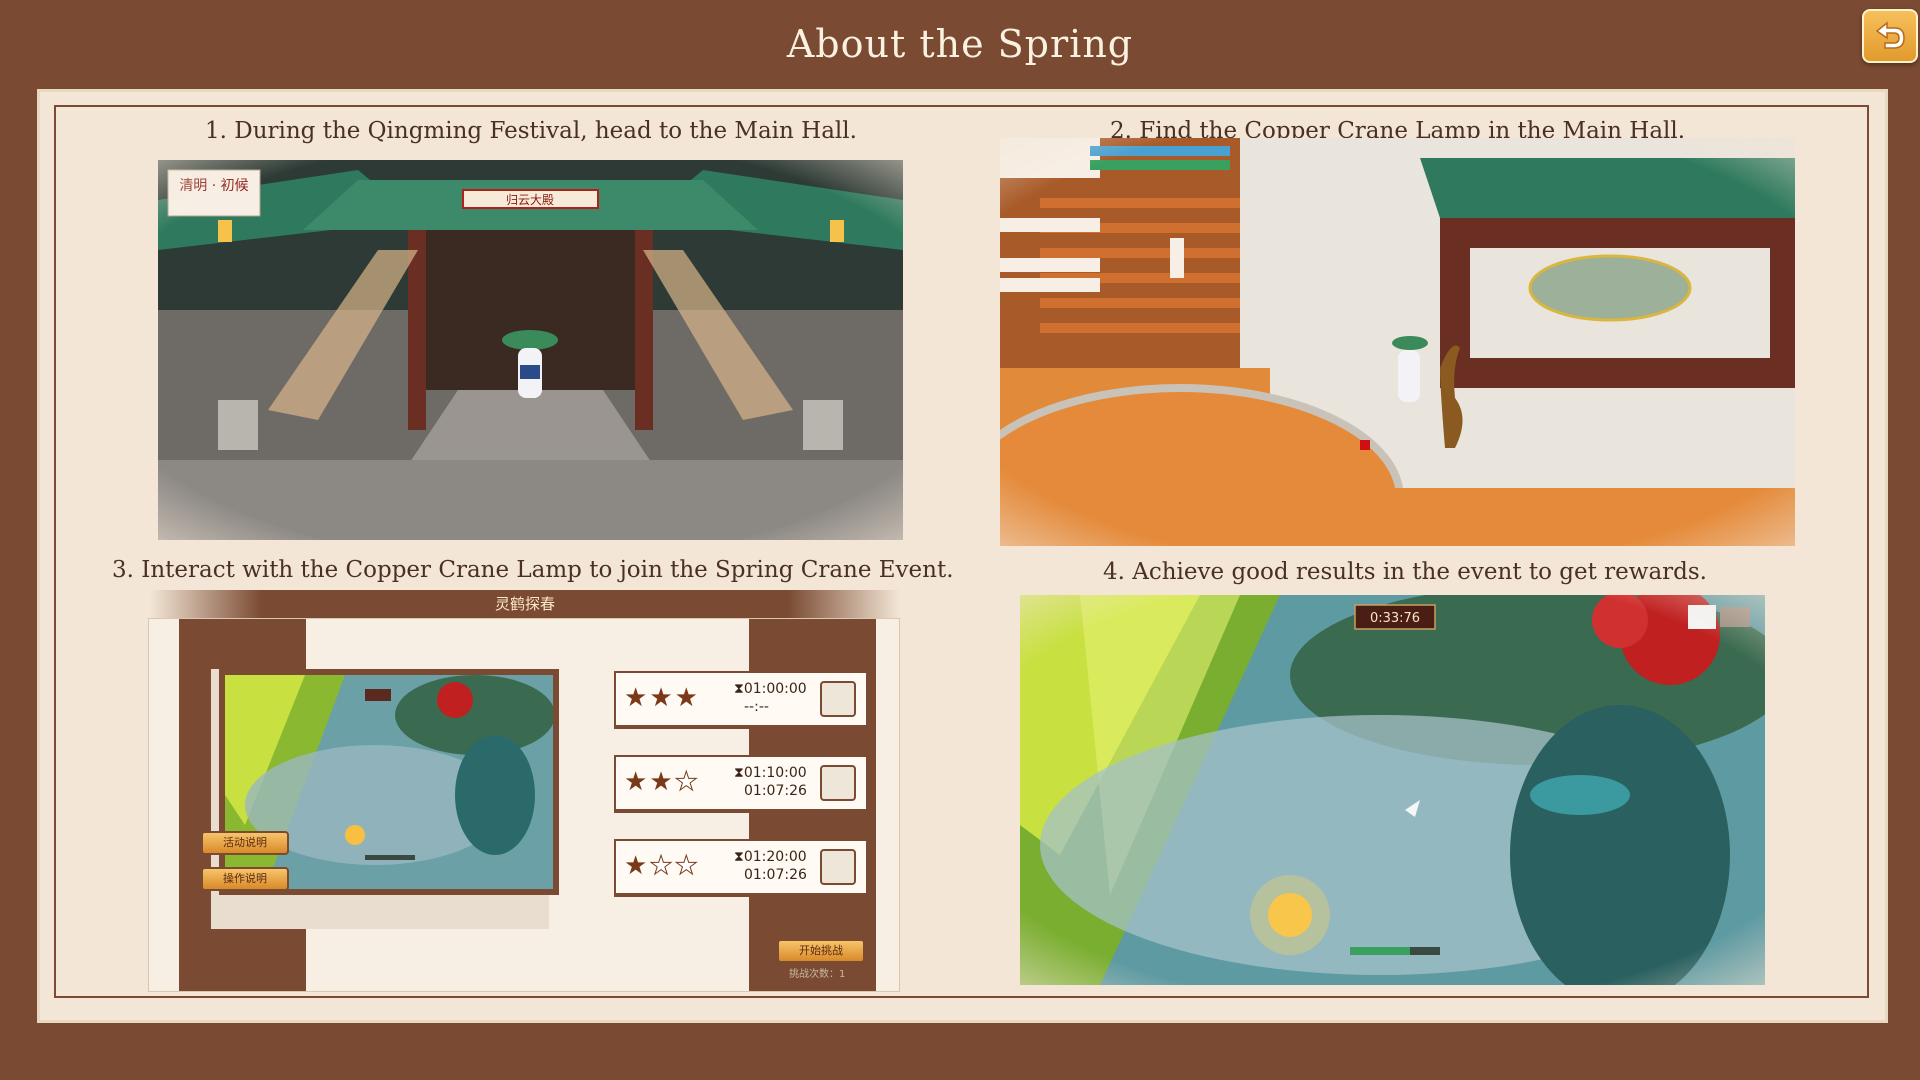 This screenshot has width=1920, height=1080. Describe the element at coordinates (770, 857) in the screenshot. I see `tier-target-time: ⧗01:20:00` at that location.